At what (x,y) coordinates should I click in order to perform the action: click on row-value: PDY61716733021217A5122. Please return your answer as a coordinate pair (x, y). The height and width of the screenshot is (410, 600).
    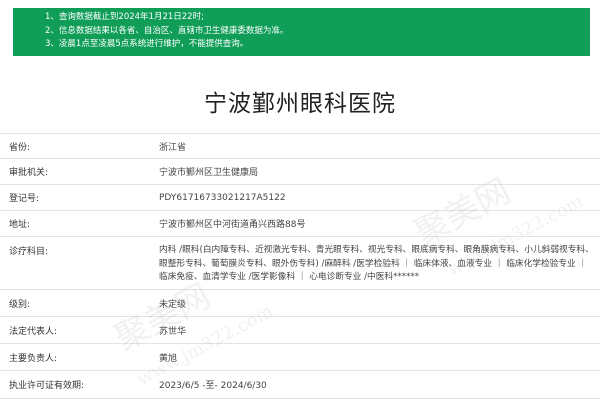
    Looking at the image, I should click on (222, 197).